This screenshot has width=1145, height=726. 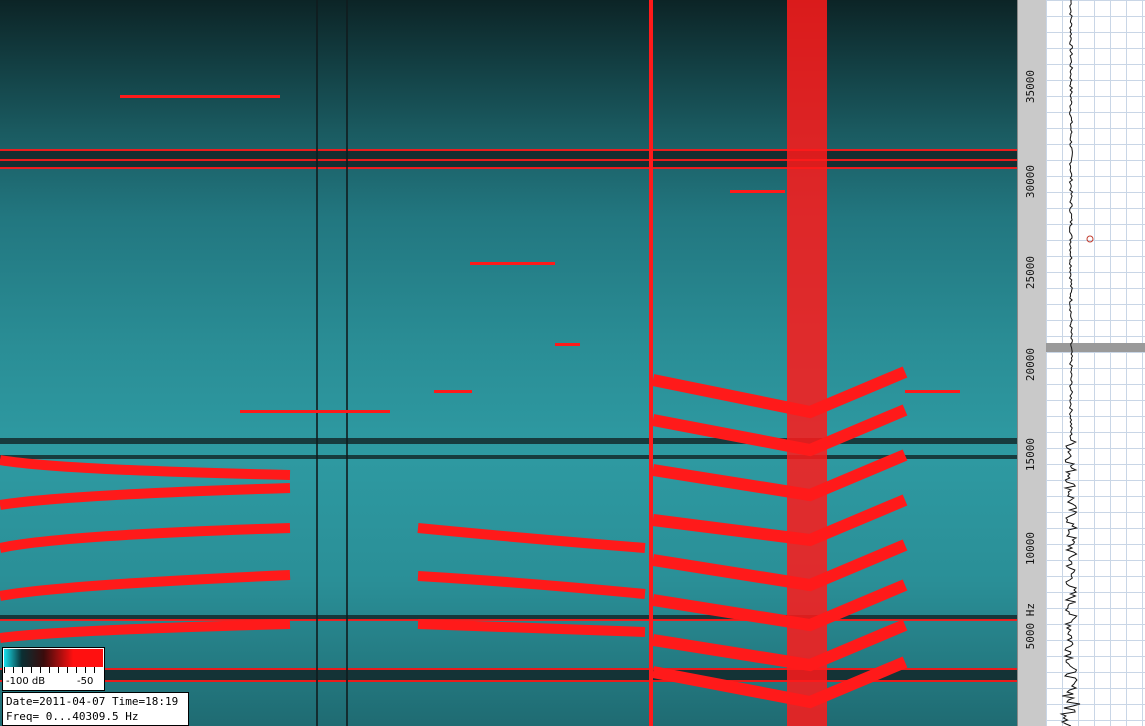 What do you see at coordinates (651, 363) in the screenshot?
I see `vertical-marker` at bounding box center [651, 363].